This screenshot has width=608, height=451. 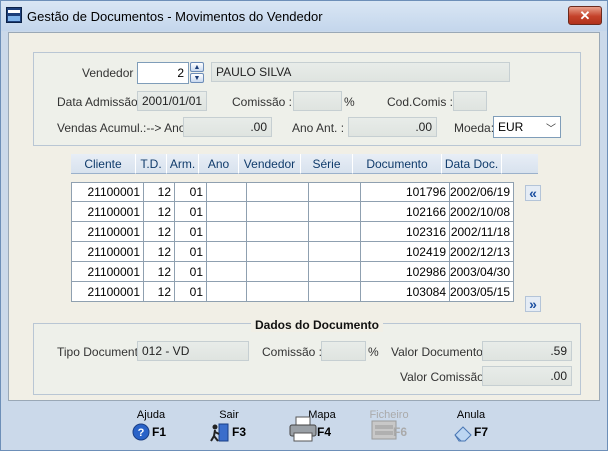 I want to click on col-ano: Ano, so click(x=219, y=164).